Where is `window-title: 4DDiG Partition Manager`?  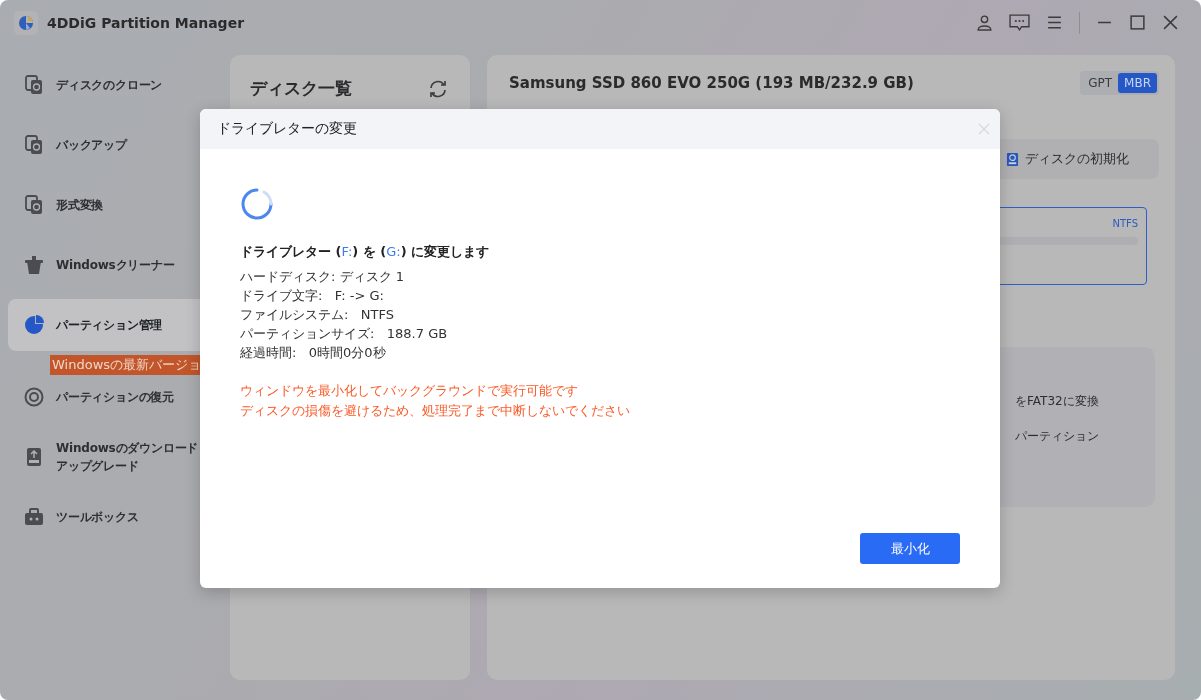 window-title: 4DDiG Partition Manager is located at coordinates (146, 22).